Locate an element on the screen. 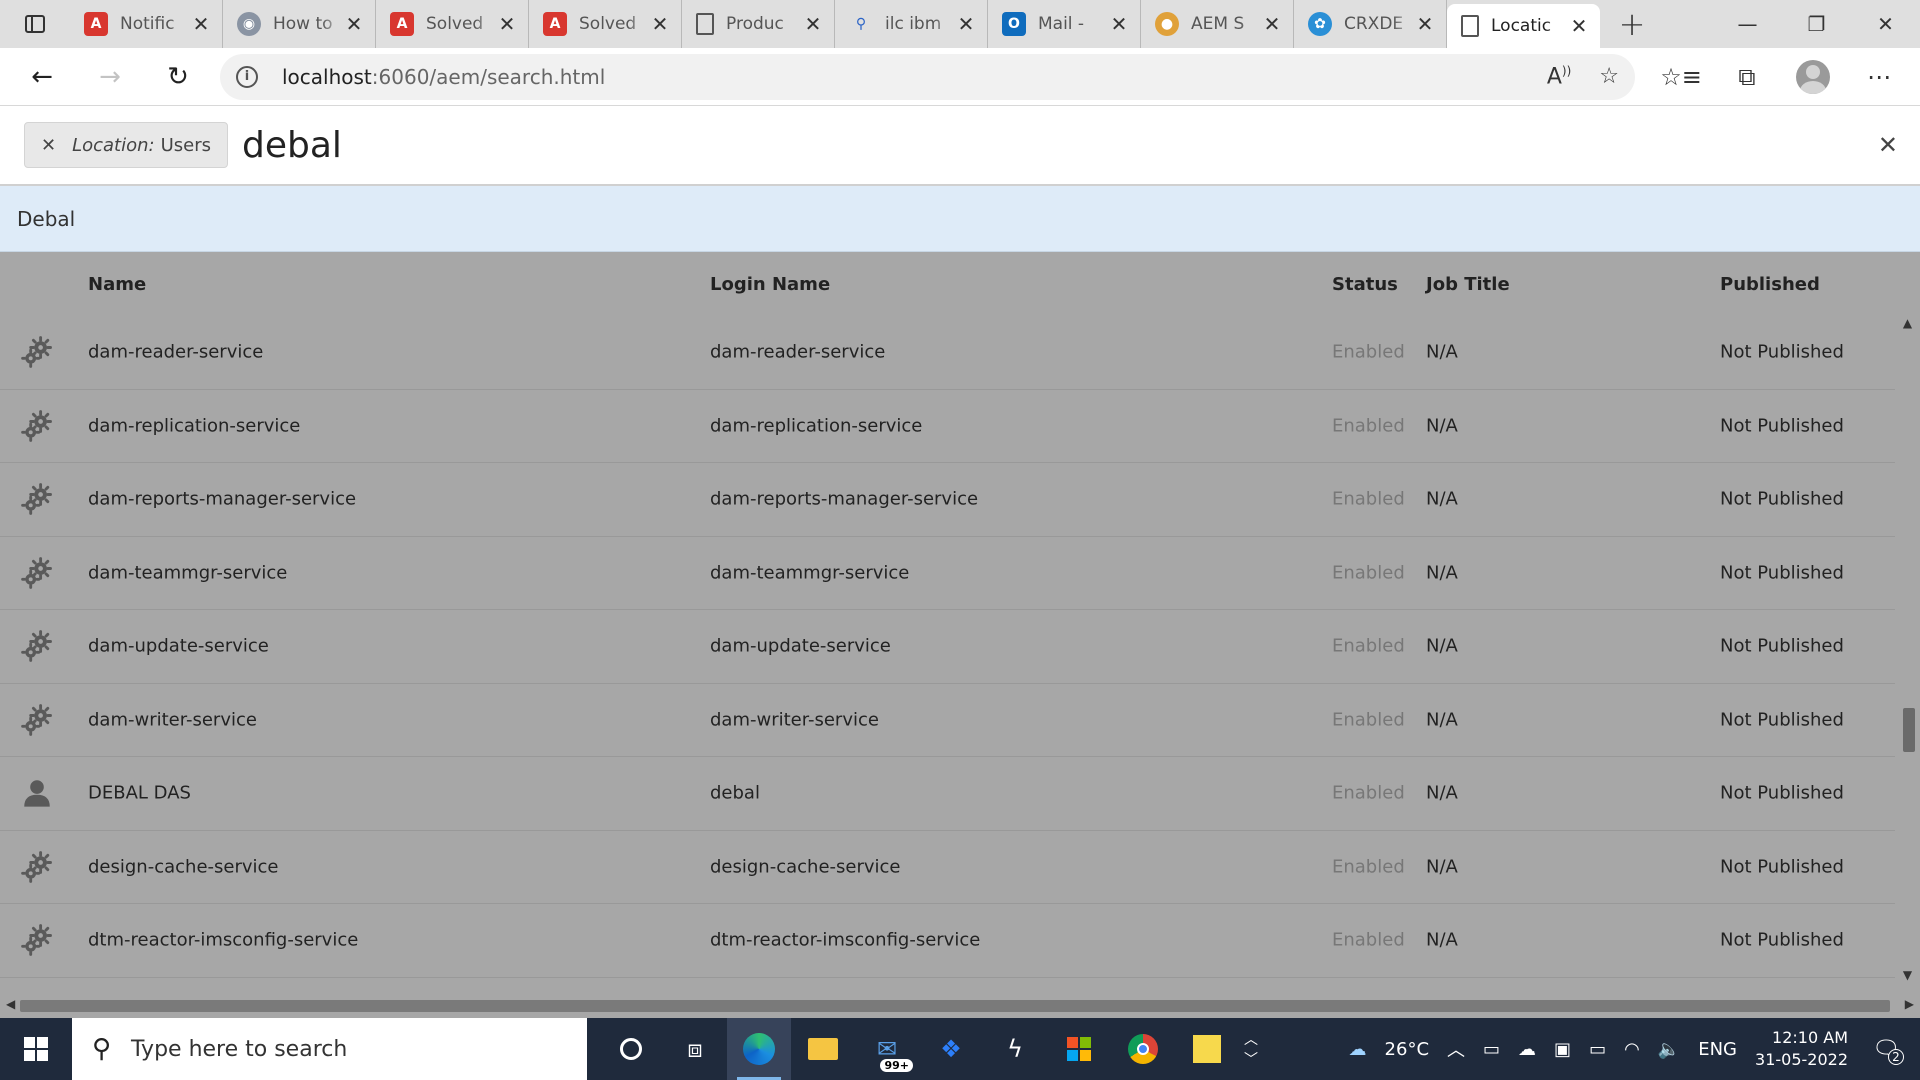 The width and height of the screenshot is (1920, 1080). show-hidden-icons-icon: ︿ is located at coordinates (1456, 1049).